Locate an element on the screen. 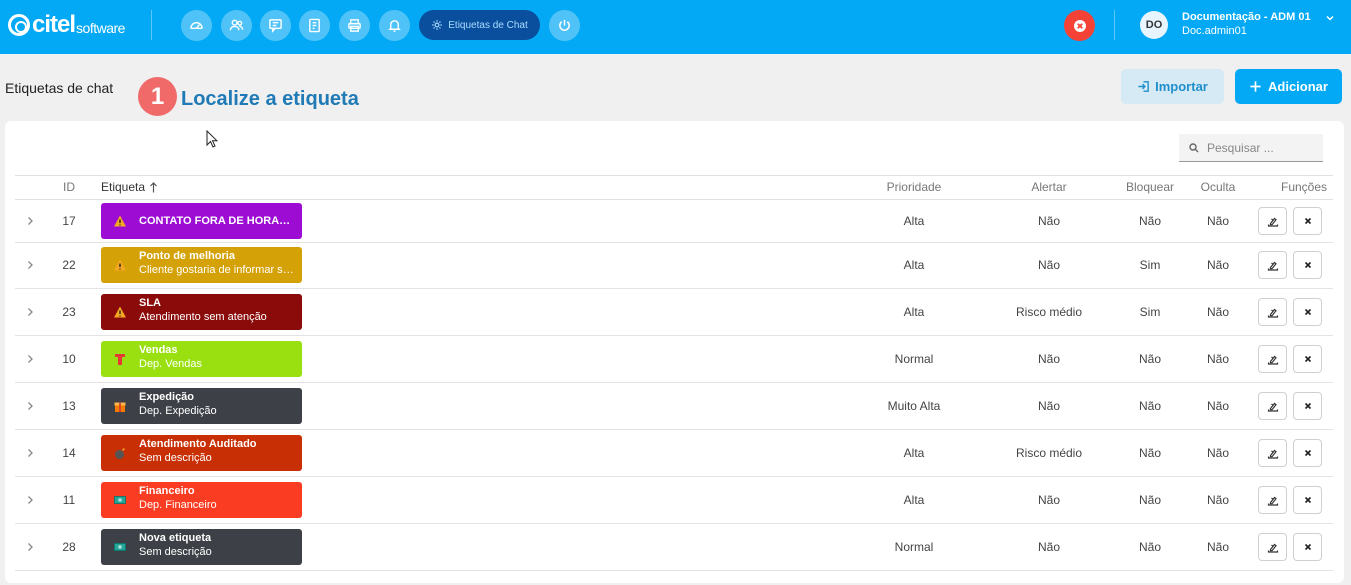 This screenshot has height=585, width=1351. tag-chip: Expedição Dep. Expedição is located at coordinates (201, 406).